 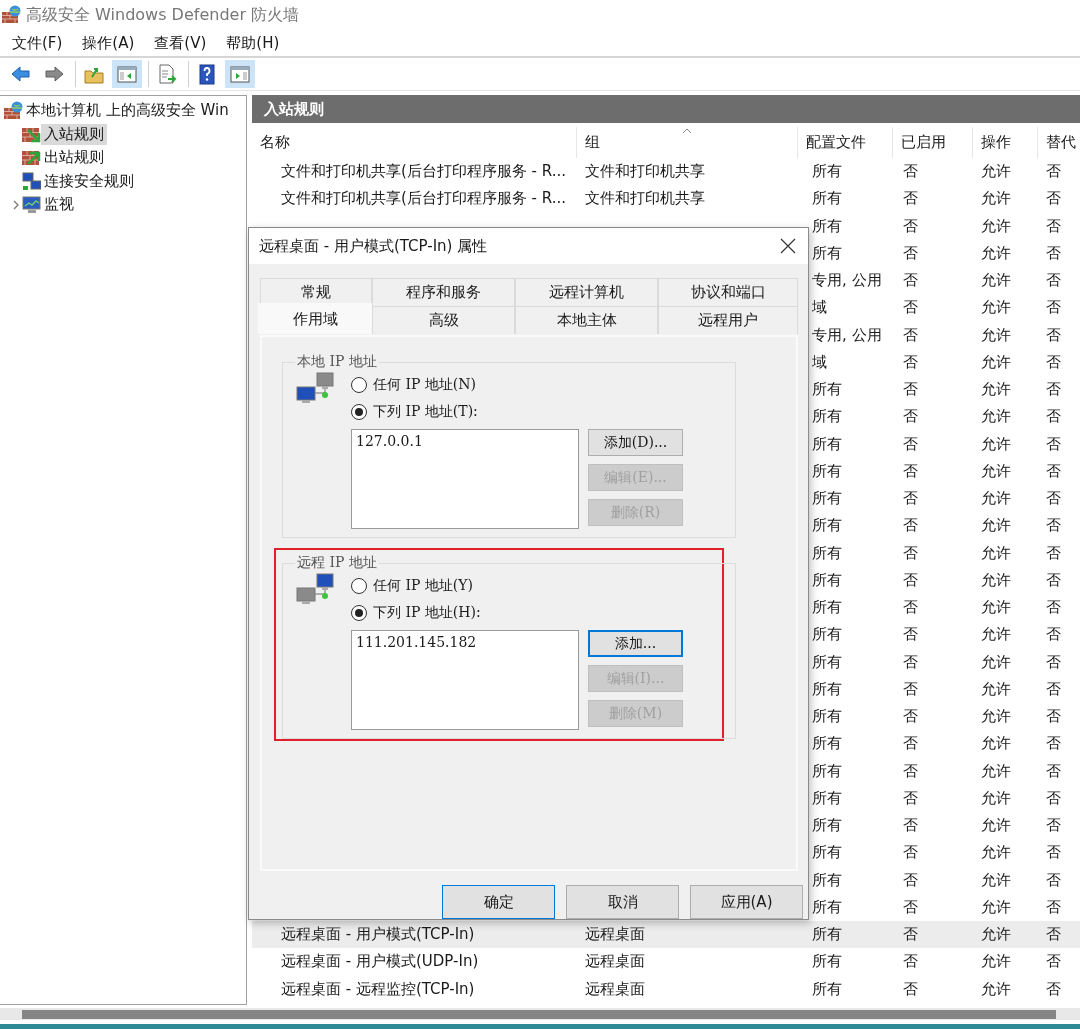 What do you see at coordinates (586, 292) in the screenshot?
I see `tab: 远程计算机` at bounding box center [586, 292].